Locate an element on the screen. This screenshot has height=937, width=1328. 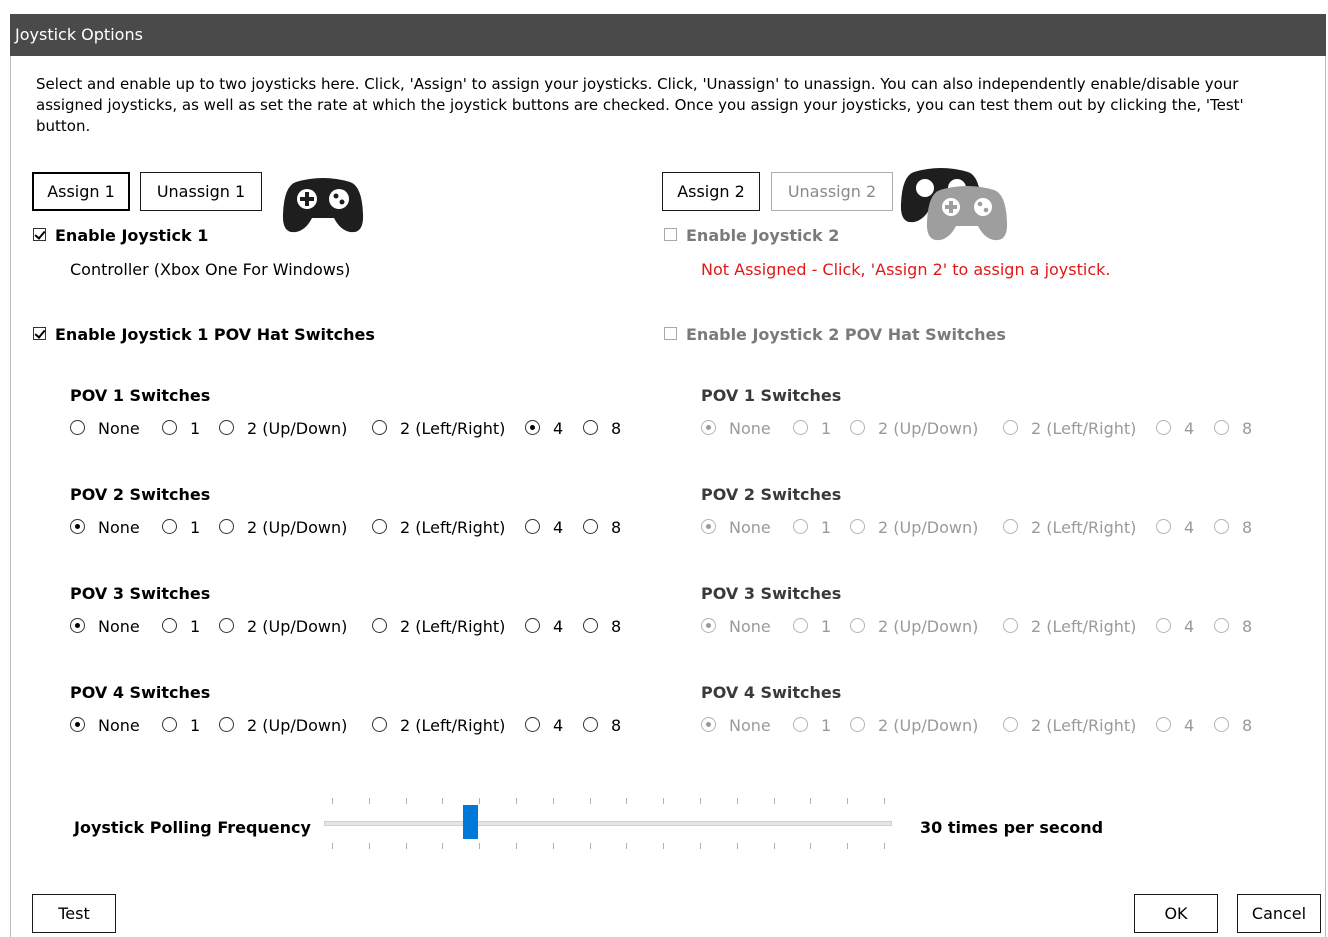
gamepad-icon is located at coordinates (323, 205).